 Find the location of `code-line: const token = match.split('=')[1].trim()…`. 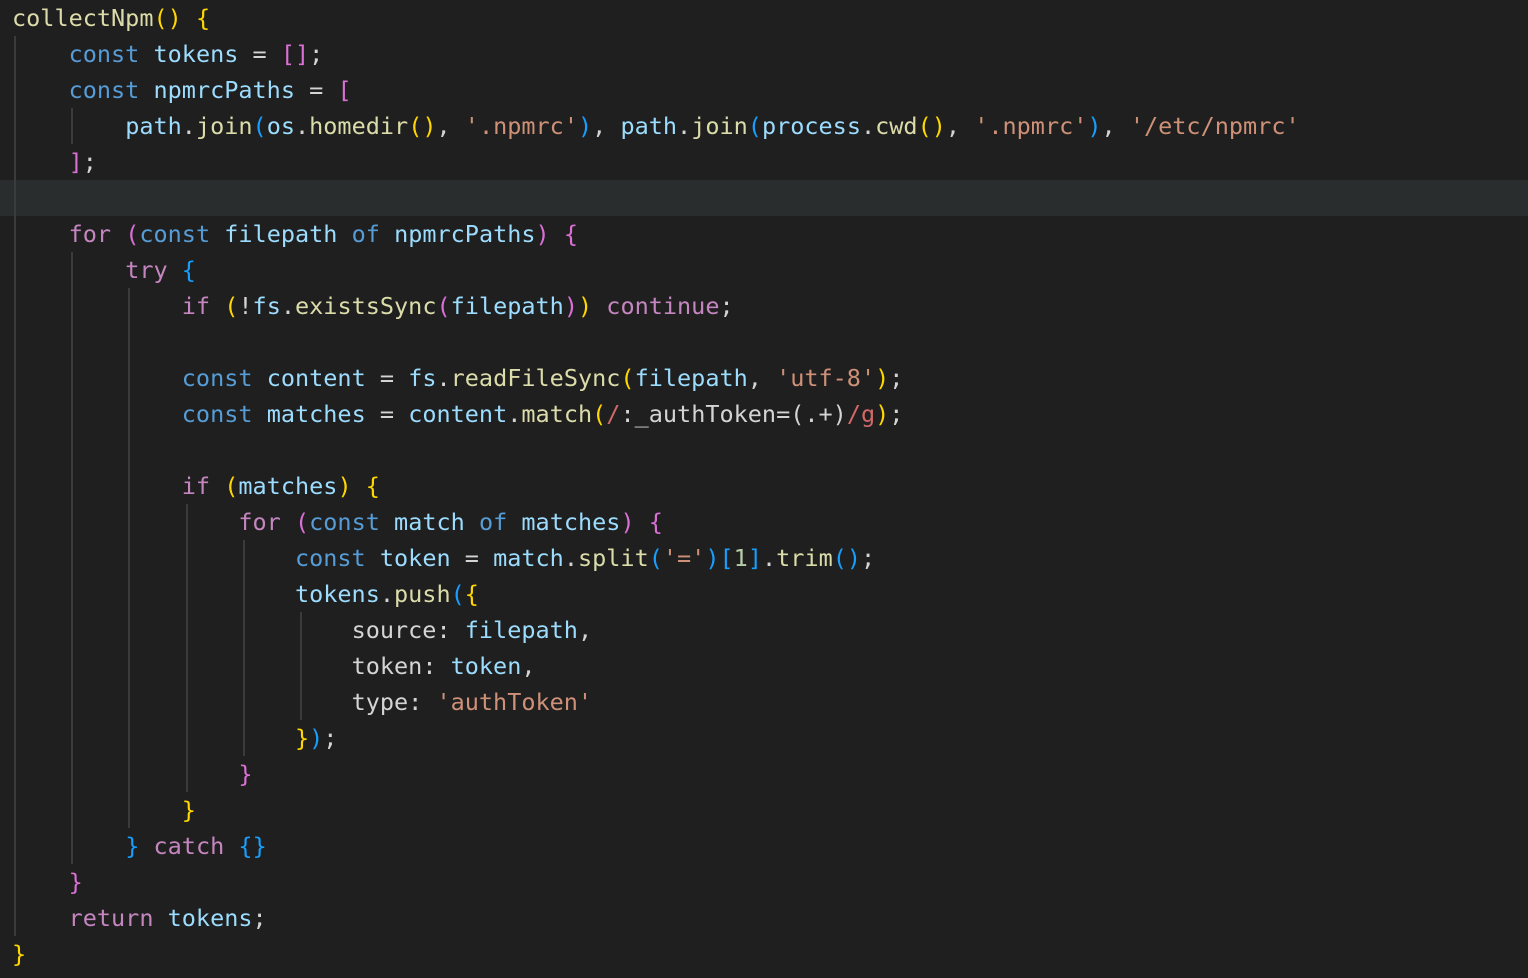

code-line: const token = match.split('=')[1].trim()… is located at coordinates (764, 558).